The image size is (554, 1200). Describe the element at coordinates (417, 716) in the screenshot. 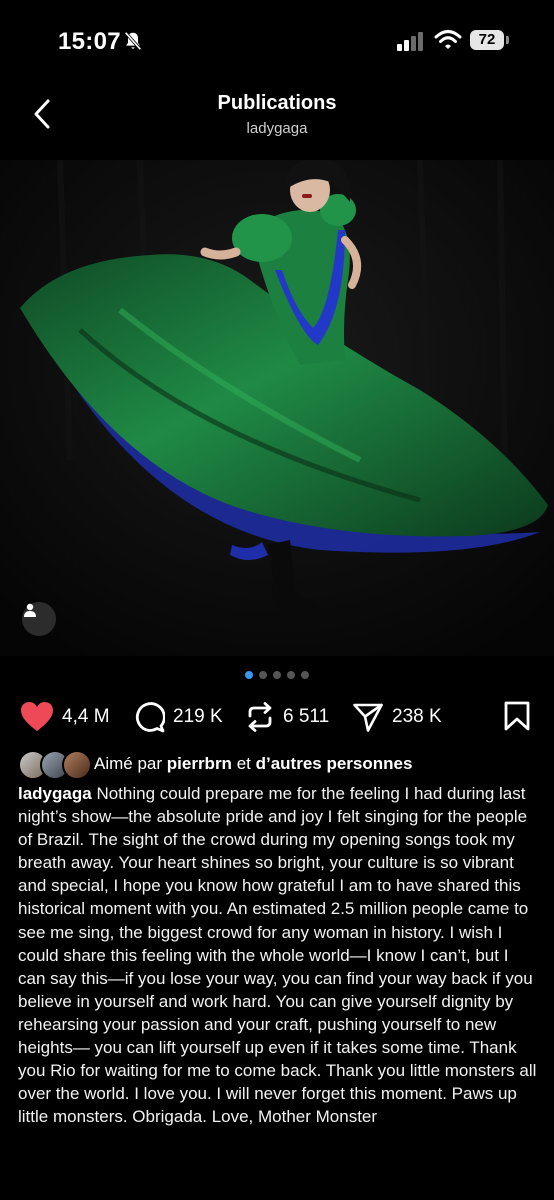

I see `share-count: 238 K` at that location.